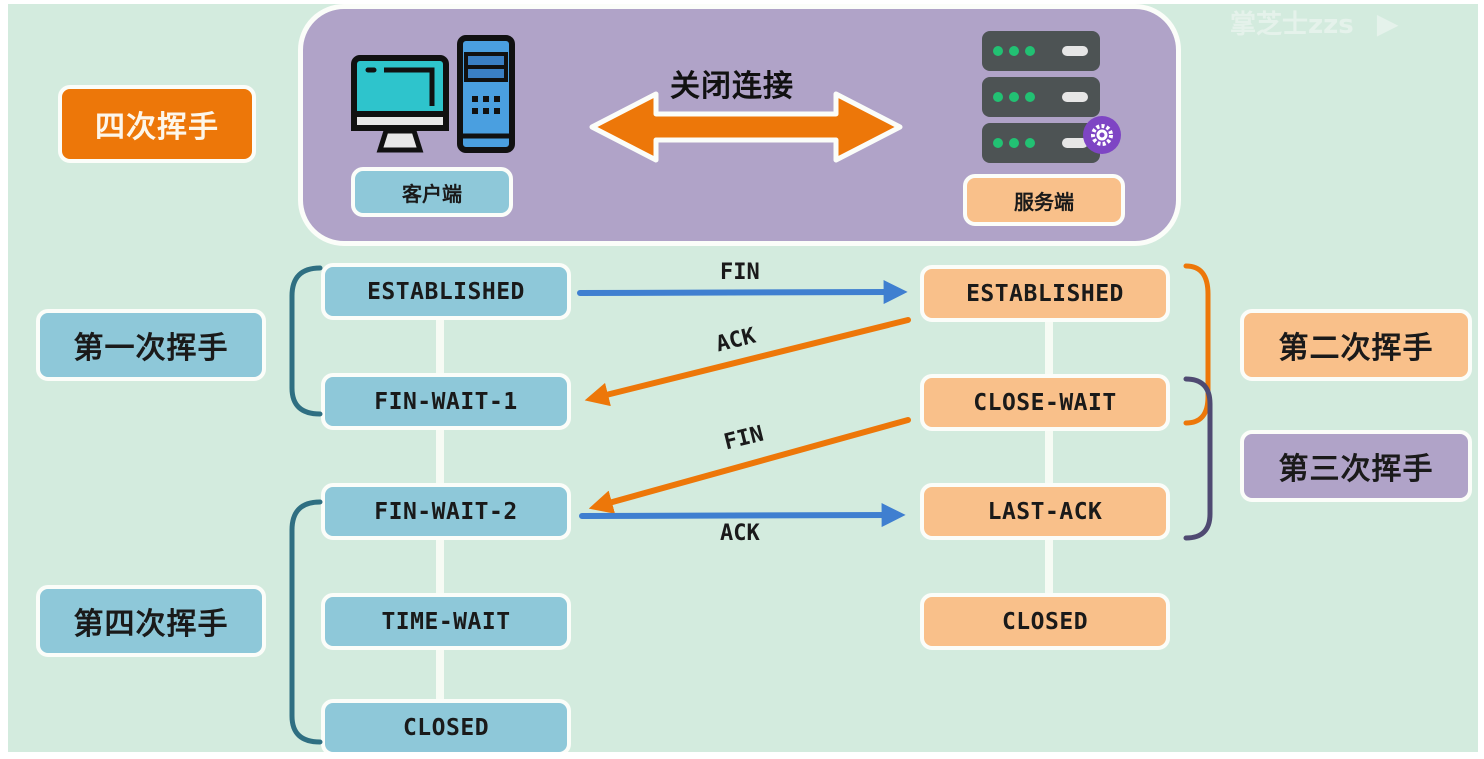 Image resolution: width=1484 pixels, height=759 pixels. Describe the element at coordinates (306, 622) in the screenshot. I see `bracket-fourth` at that location.